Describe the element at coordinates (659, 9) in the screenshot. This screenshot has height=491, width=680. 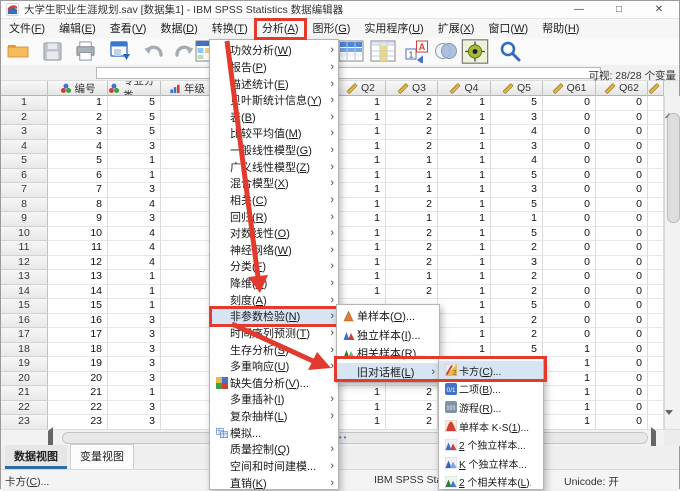
I see `close-button: ✕` at that location.